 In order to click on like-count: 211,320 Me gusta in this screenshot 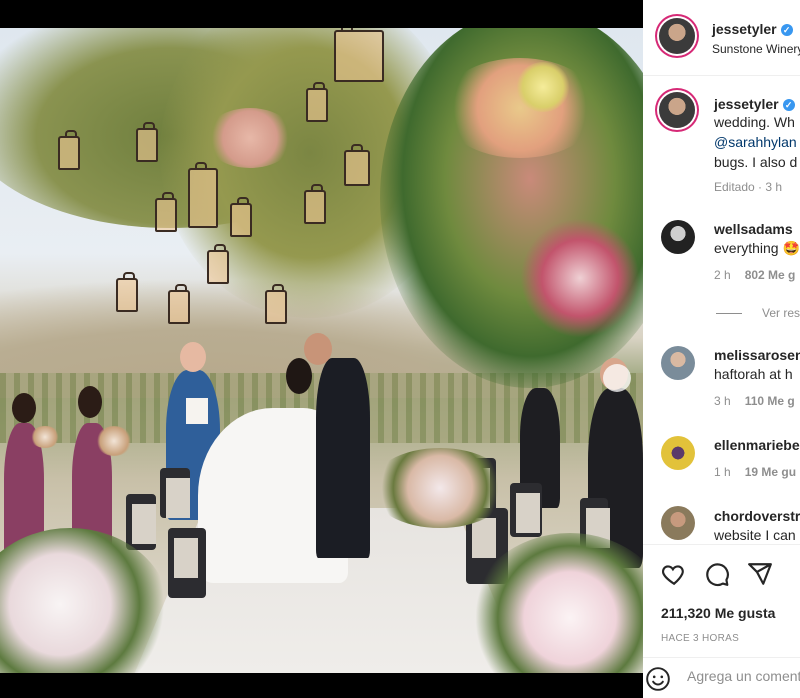, I will do `click(718, 613)`.